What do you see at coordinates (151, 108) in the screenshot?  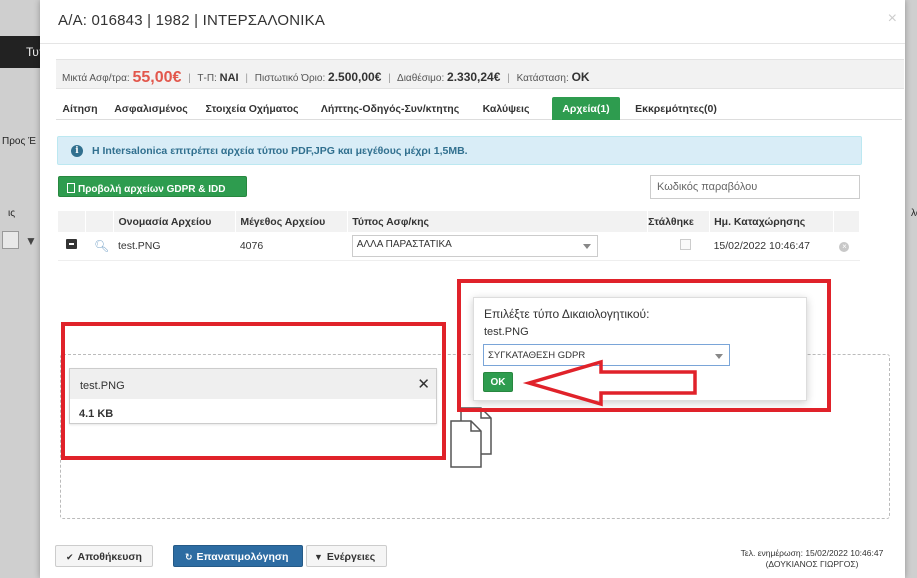 I see `tab-insured: Ασφαλισμένος` at bounding box center [151, 108].